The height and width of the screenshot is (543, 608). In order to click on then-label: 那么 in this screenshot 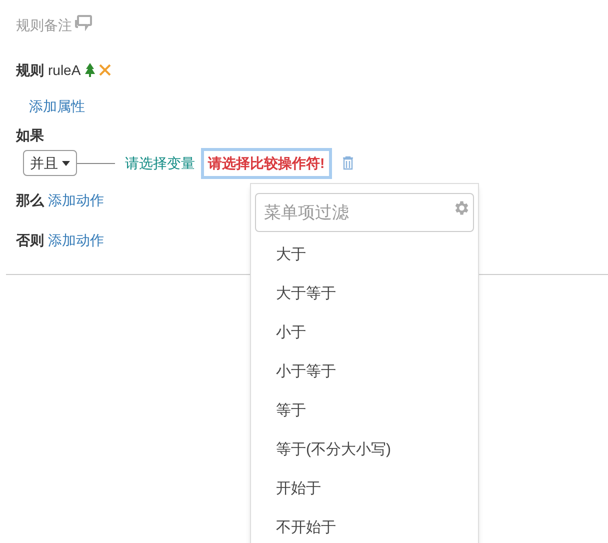, I will do `click(30, 200)`.